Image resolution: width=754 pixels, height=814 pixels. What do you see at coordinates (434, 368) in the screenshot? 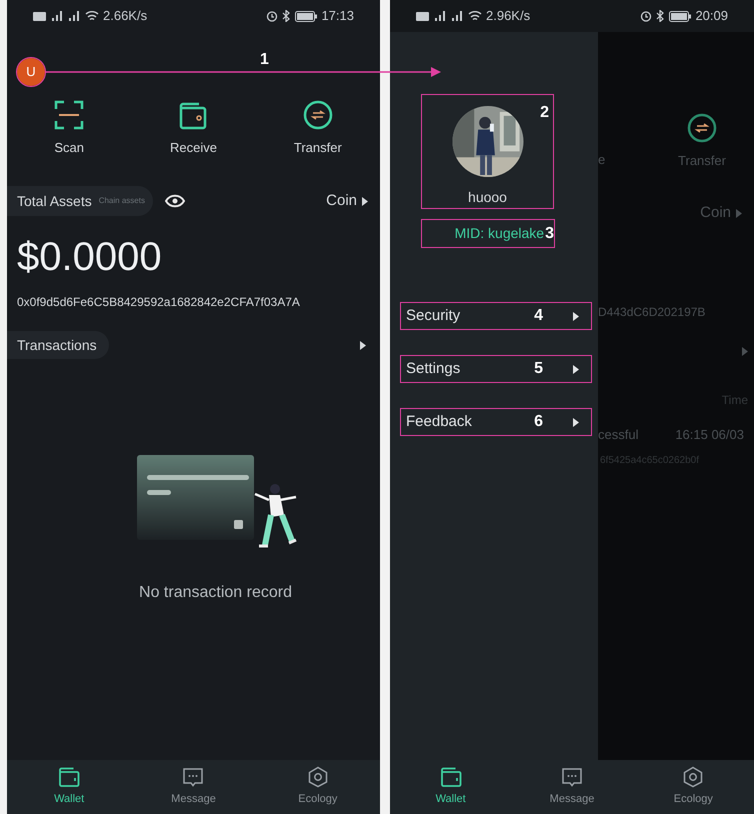
I see `menu-label: Settings` at bounding box center [434, 368].